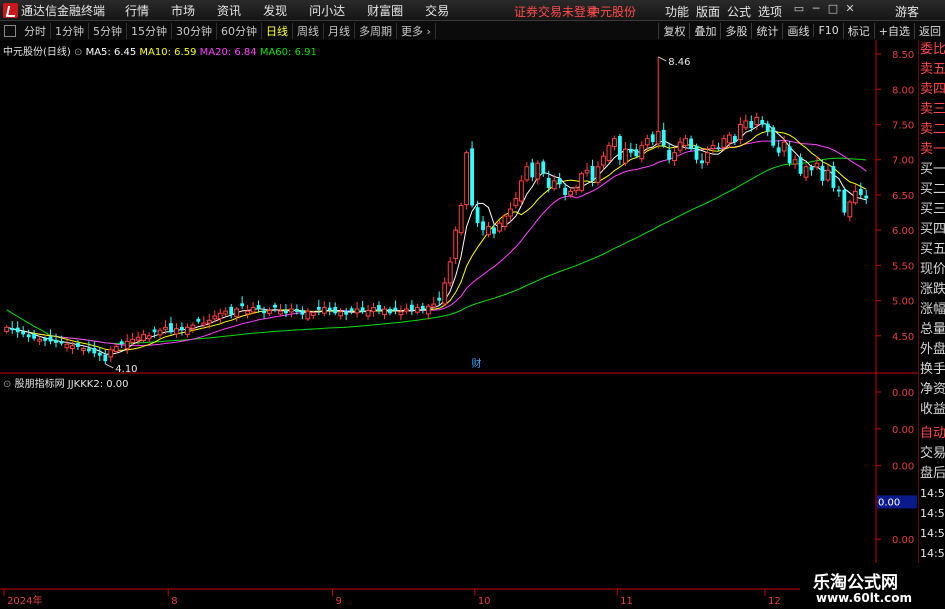 The image size is (945, 609). What do you see at coordinates (229, 10) in the screenshot?
I see `menu-item-news: 资讯` at bounding box center [229, 10].